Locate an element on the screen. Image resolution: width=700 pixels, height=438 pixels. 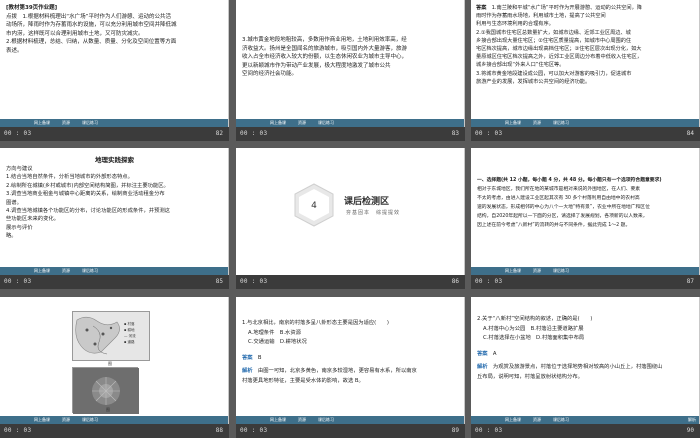
slide-footer: 00 : 03 88 is located at coordinates (114, 431).